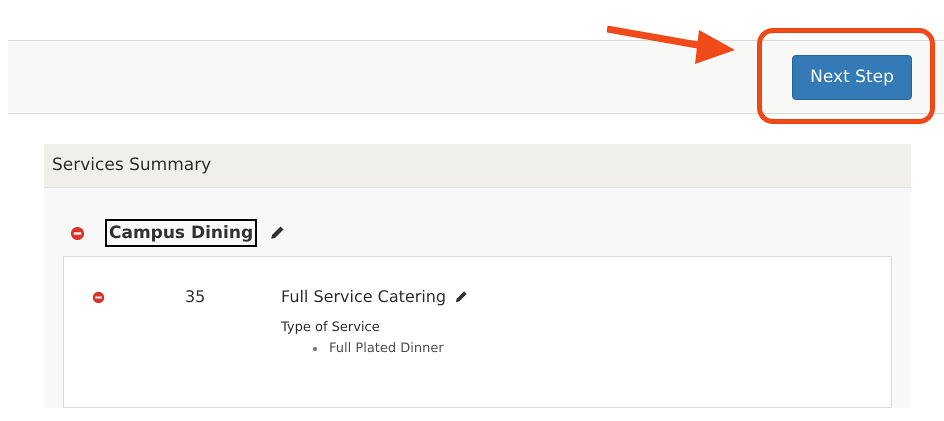 This screenshot has height=421, width=944. I want to click on vendor-name: Campus Dining, so click(181, 233).